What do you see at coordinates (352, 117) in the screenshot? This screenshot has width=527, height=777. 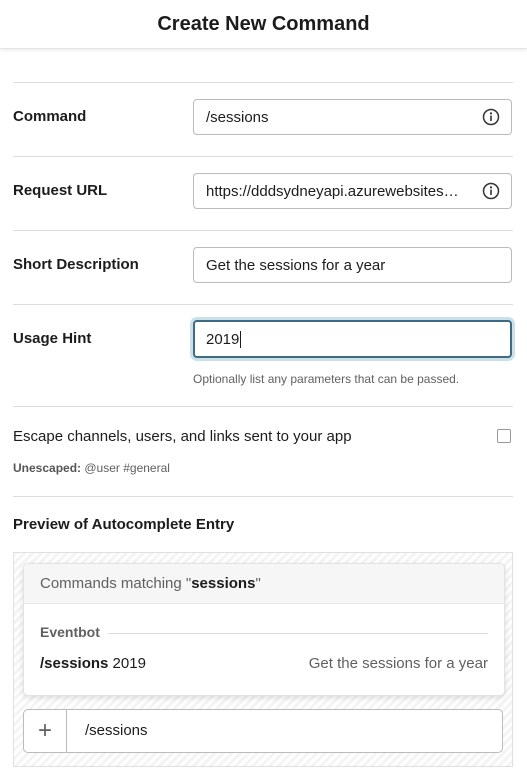 I see `command-input: /sessions` at bounding box center [352, 117].